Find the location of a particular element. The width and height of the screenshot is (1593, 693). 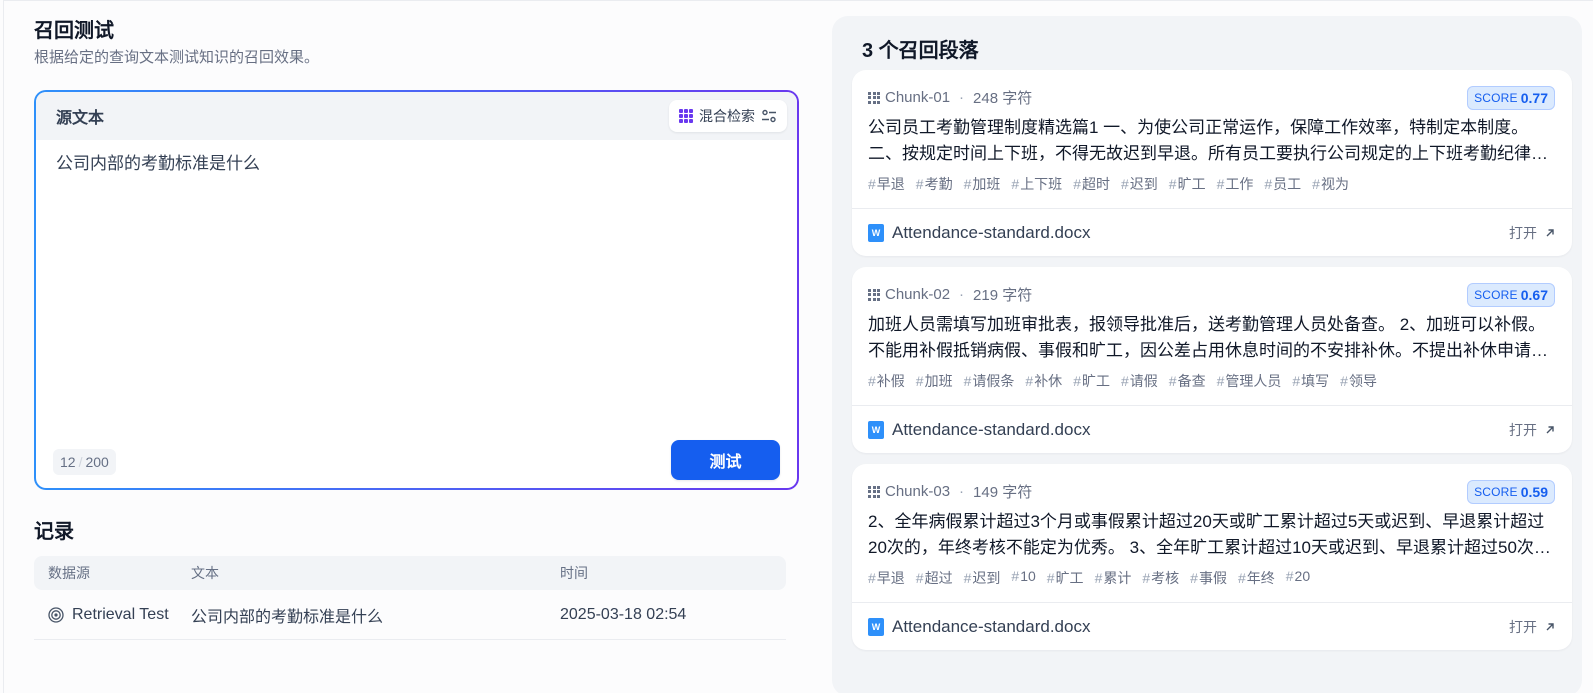

chunk-meta: Chunk-01 · 248 字符 is located at coordinates (950, 97).